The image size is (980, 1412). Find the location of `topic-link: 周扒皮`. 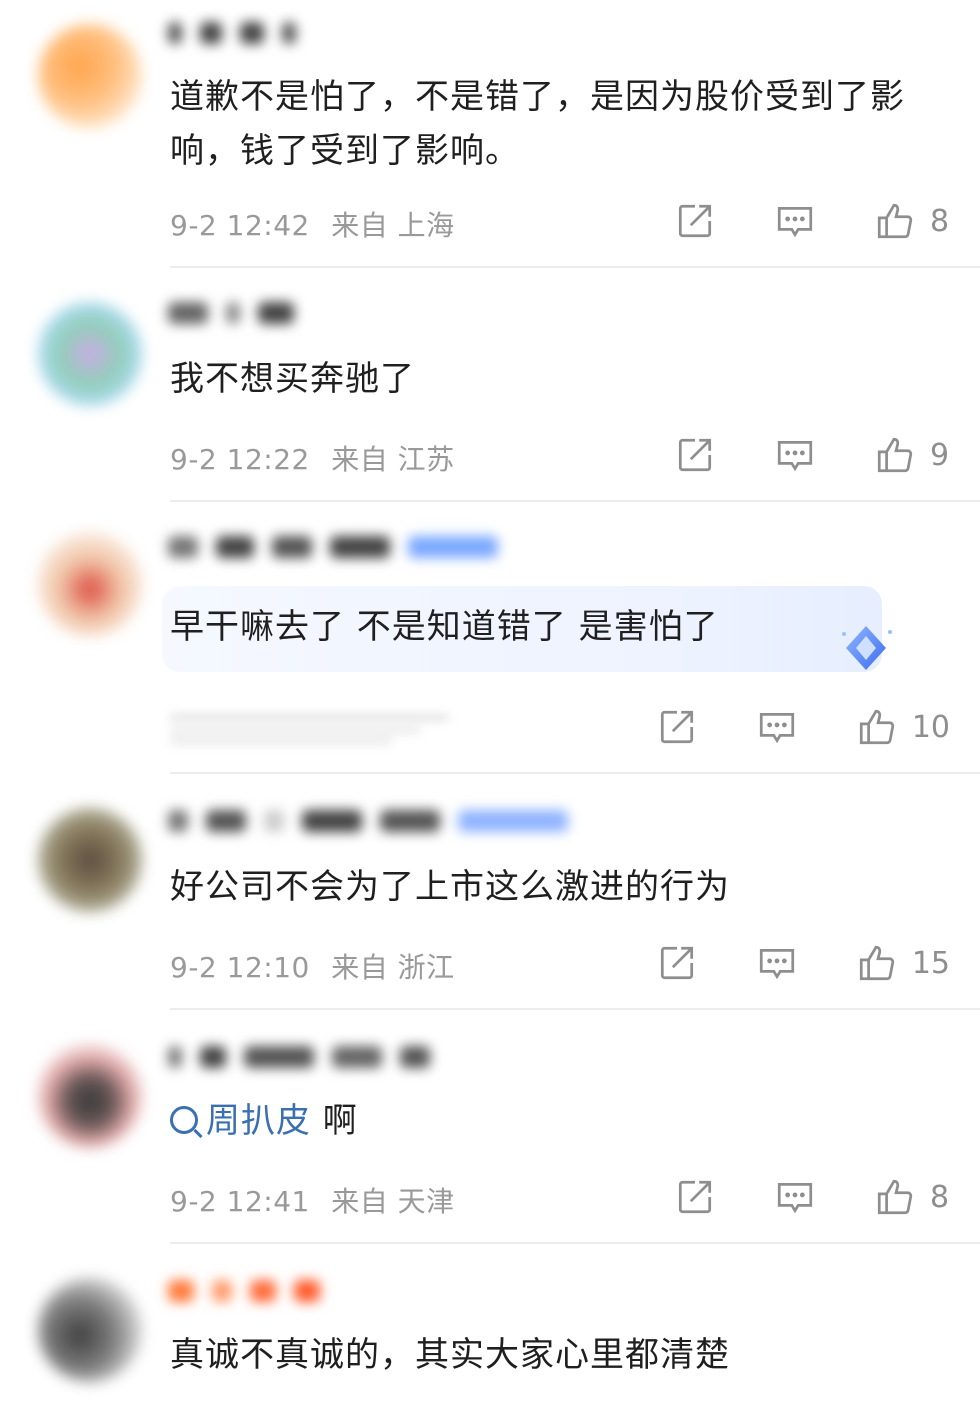

topic-link: 周扒皮 is located at coordinates (240, 1121).